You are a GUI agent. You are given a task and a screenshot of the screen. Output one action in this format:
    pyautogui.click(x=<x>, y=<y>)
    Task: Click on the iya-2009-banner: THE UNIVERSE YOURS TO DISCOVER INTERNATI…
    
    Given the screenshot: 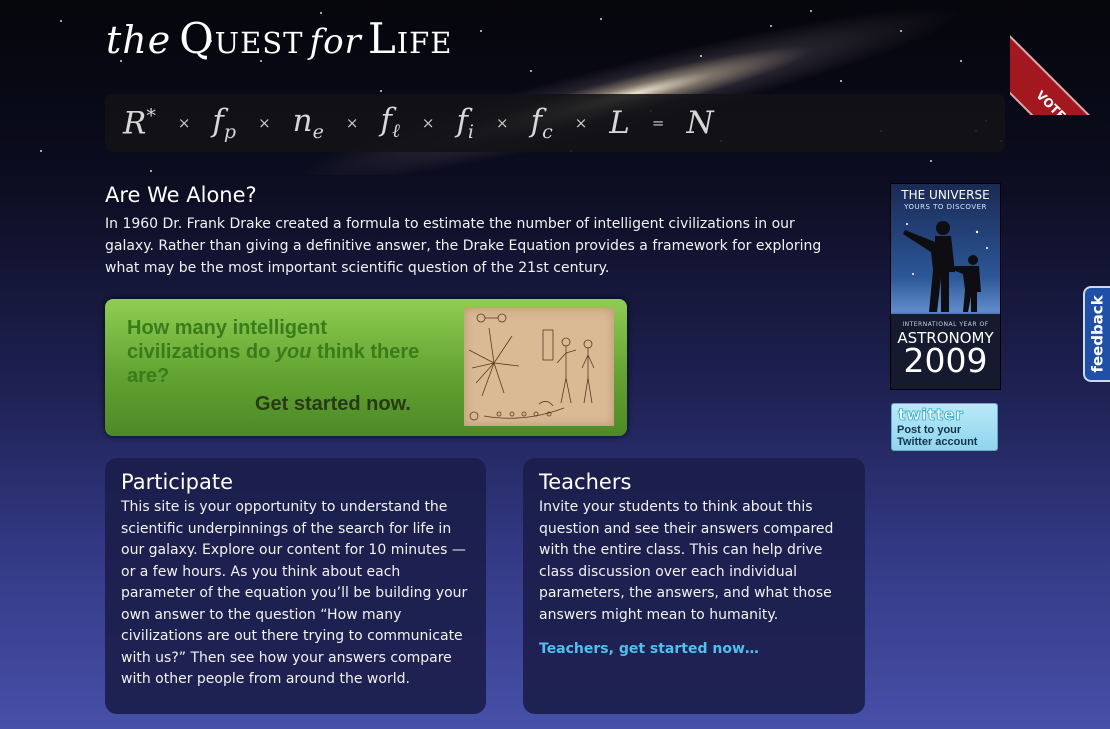 What is the action you would take?
    pyautogui.click(x=945, y=286)
    